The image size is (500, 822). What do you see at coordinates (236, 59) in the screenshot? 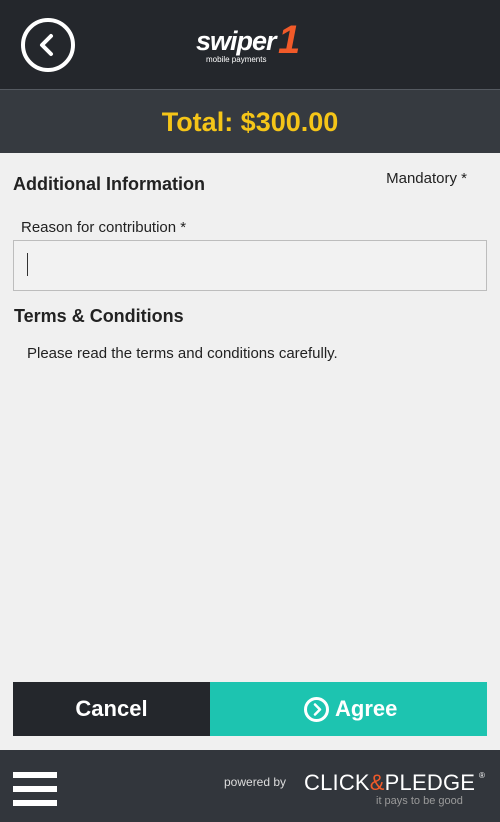
I see `logo-subtitle: mobile payments` at bounding box center [236, 59].